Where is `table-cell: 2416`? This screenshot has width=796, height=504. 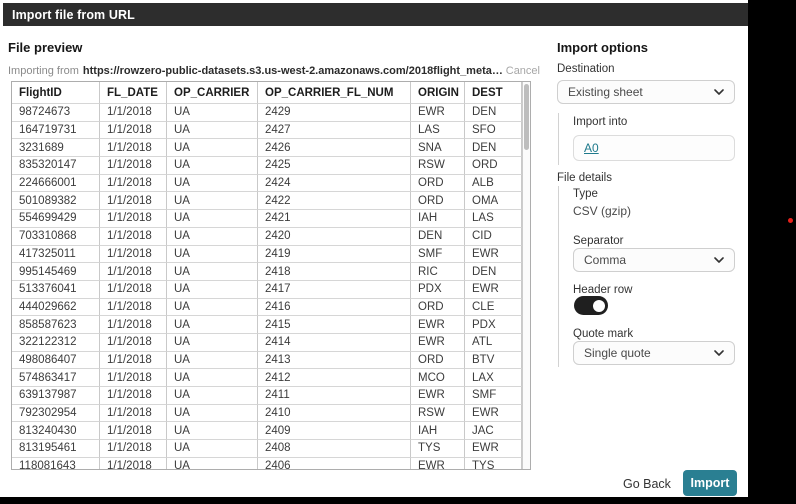 table-cell: 2416 is located at coordinates (334, 307).